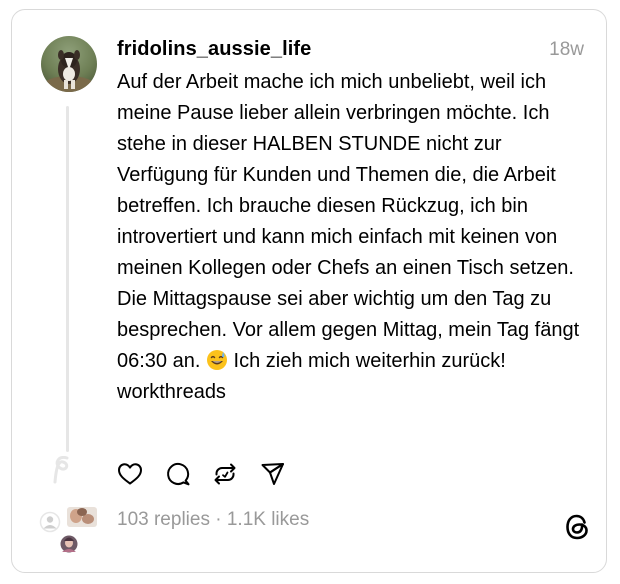 The image size is (620, 584). I want to click on username: fridolins_aussie_life, so click(214, 49).